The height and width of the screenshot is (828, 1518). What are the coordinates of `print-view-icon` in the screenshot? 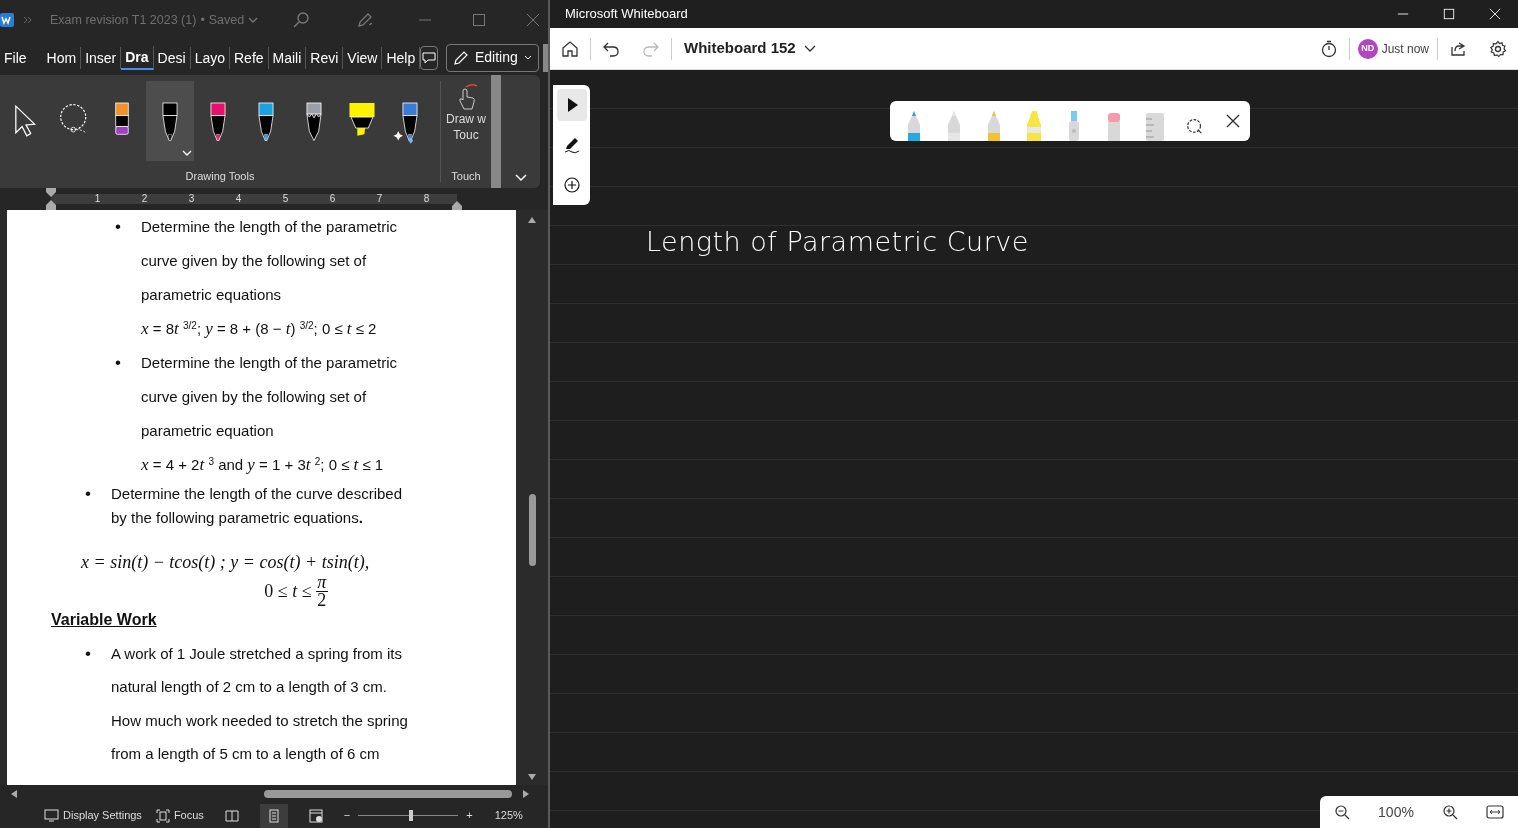 It's located at (273, 815).